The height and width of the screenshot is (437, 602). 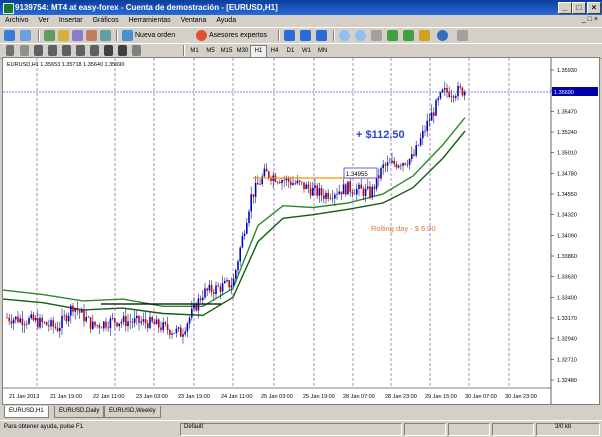 What do you see at coordinates (567, 236) in the screenshot?
I see `y-tick-label: 1.34090` at bounding box center [567, 236].